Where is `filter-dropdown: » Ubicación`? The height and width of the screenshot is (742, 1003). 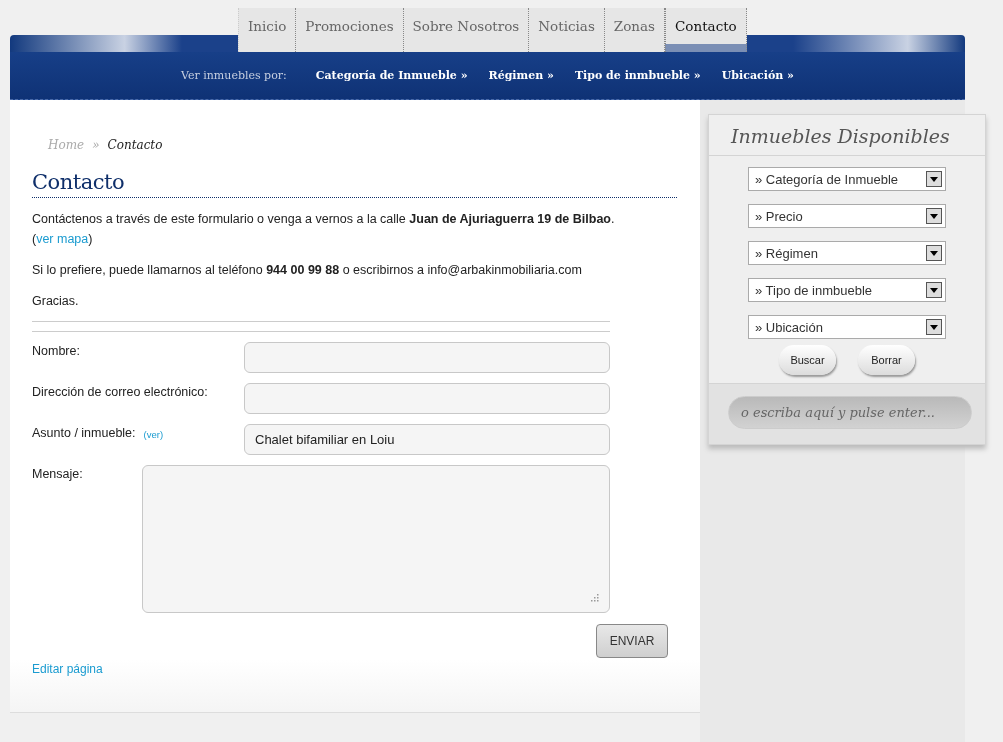 filter-dropdown: » Ubicación is located at coordinates (847, 327).